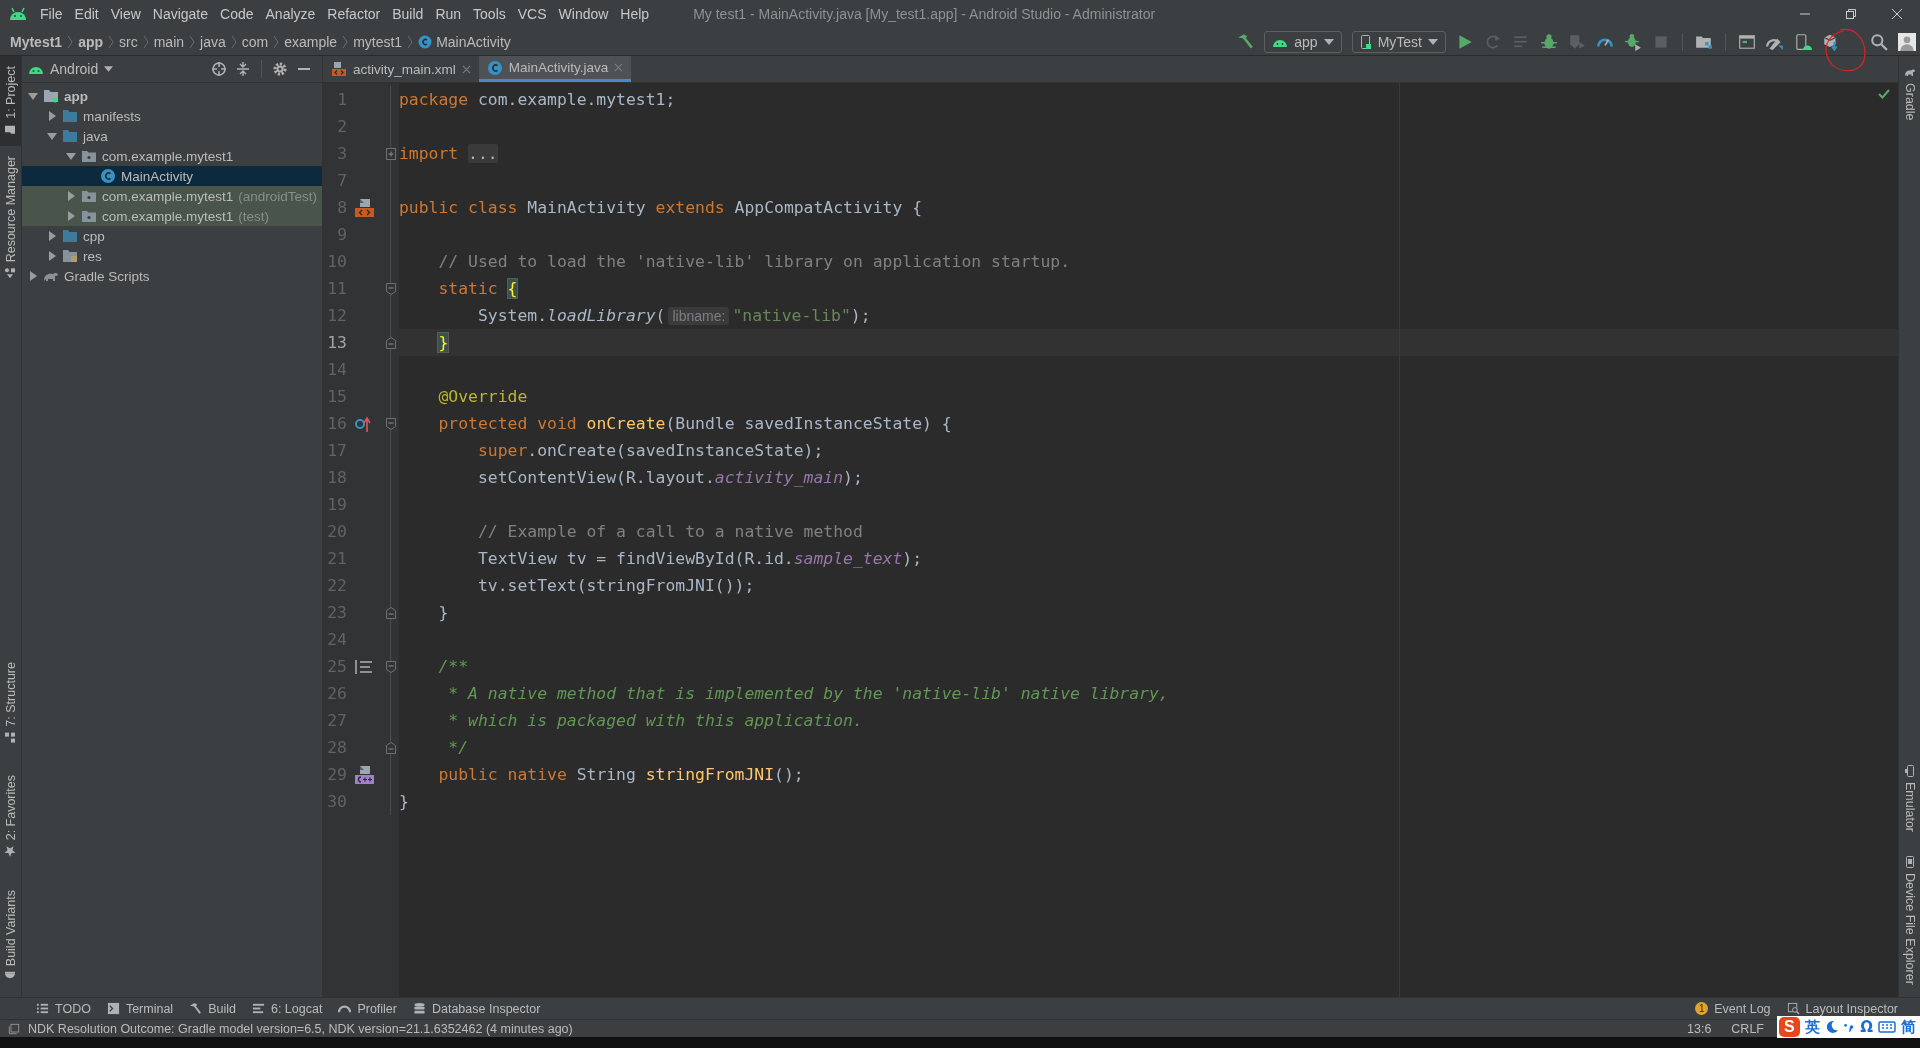  Describe the element at coordinates (51, 14) in the screenshot. I see `menu-item: File` at that location.